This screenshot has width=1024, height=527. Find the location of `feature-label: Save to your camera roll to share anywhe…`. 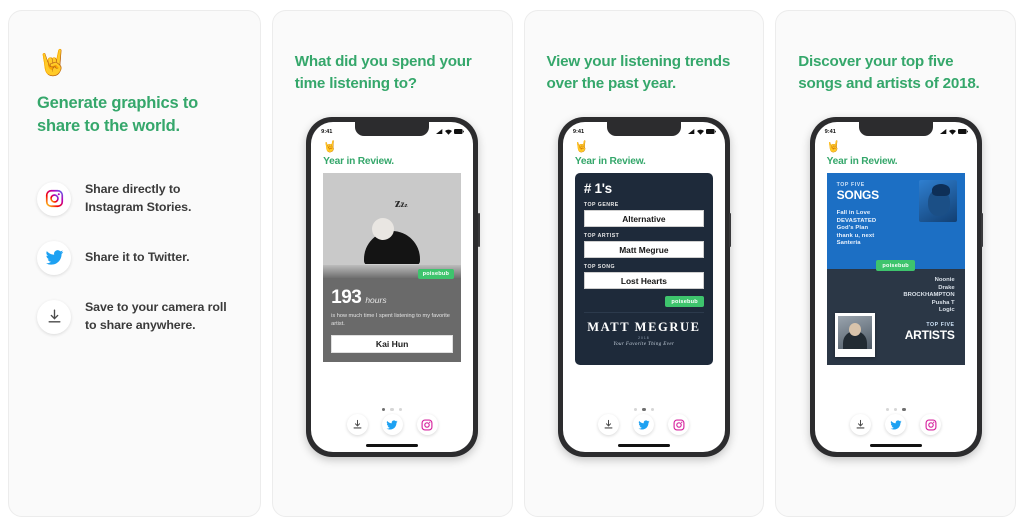

feature-label: Save to your camera roll to share anywhe… is located at coordinates (156, 315).